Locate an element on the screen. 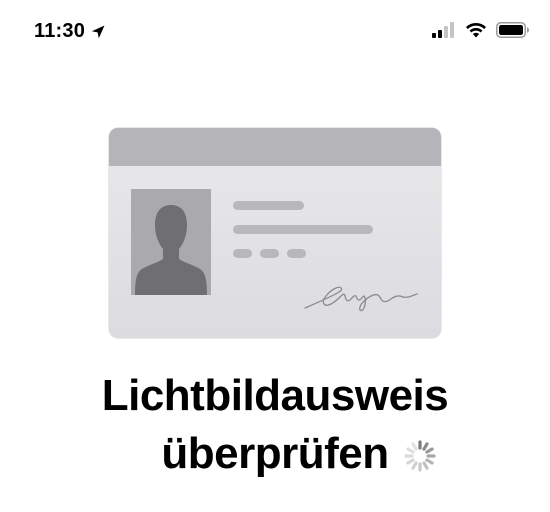  spinner-icon is located at coordinates (420, 456).